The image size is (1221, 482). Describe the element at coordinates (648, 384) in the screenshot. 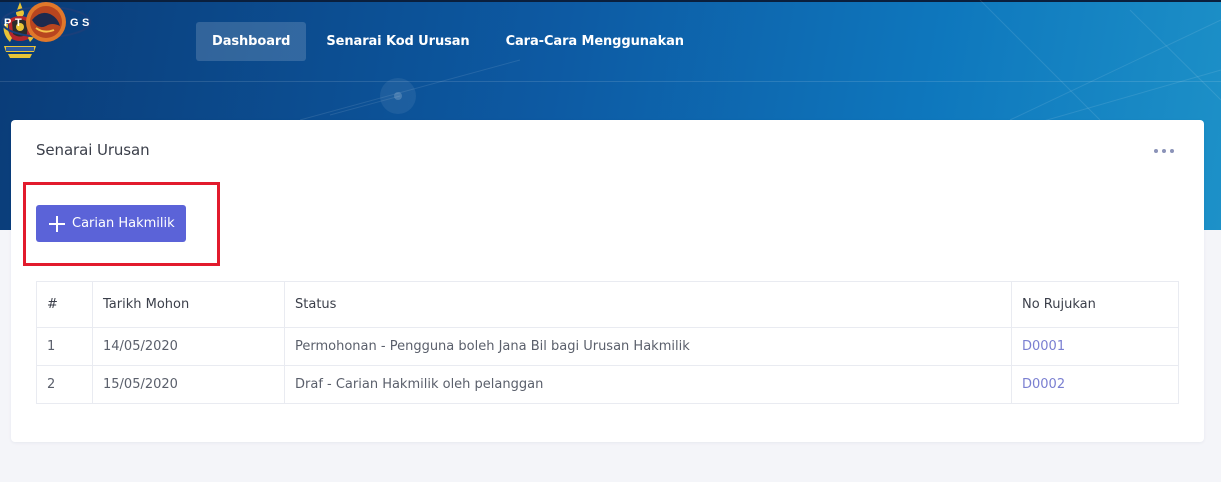

I see `row-status: Draf - Carian Hakmilik oleh pelanggan` at that location.